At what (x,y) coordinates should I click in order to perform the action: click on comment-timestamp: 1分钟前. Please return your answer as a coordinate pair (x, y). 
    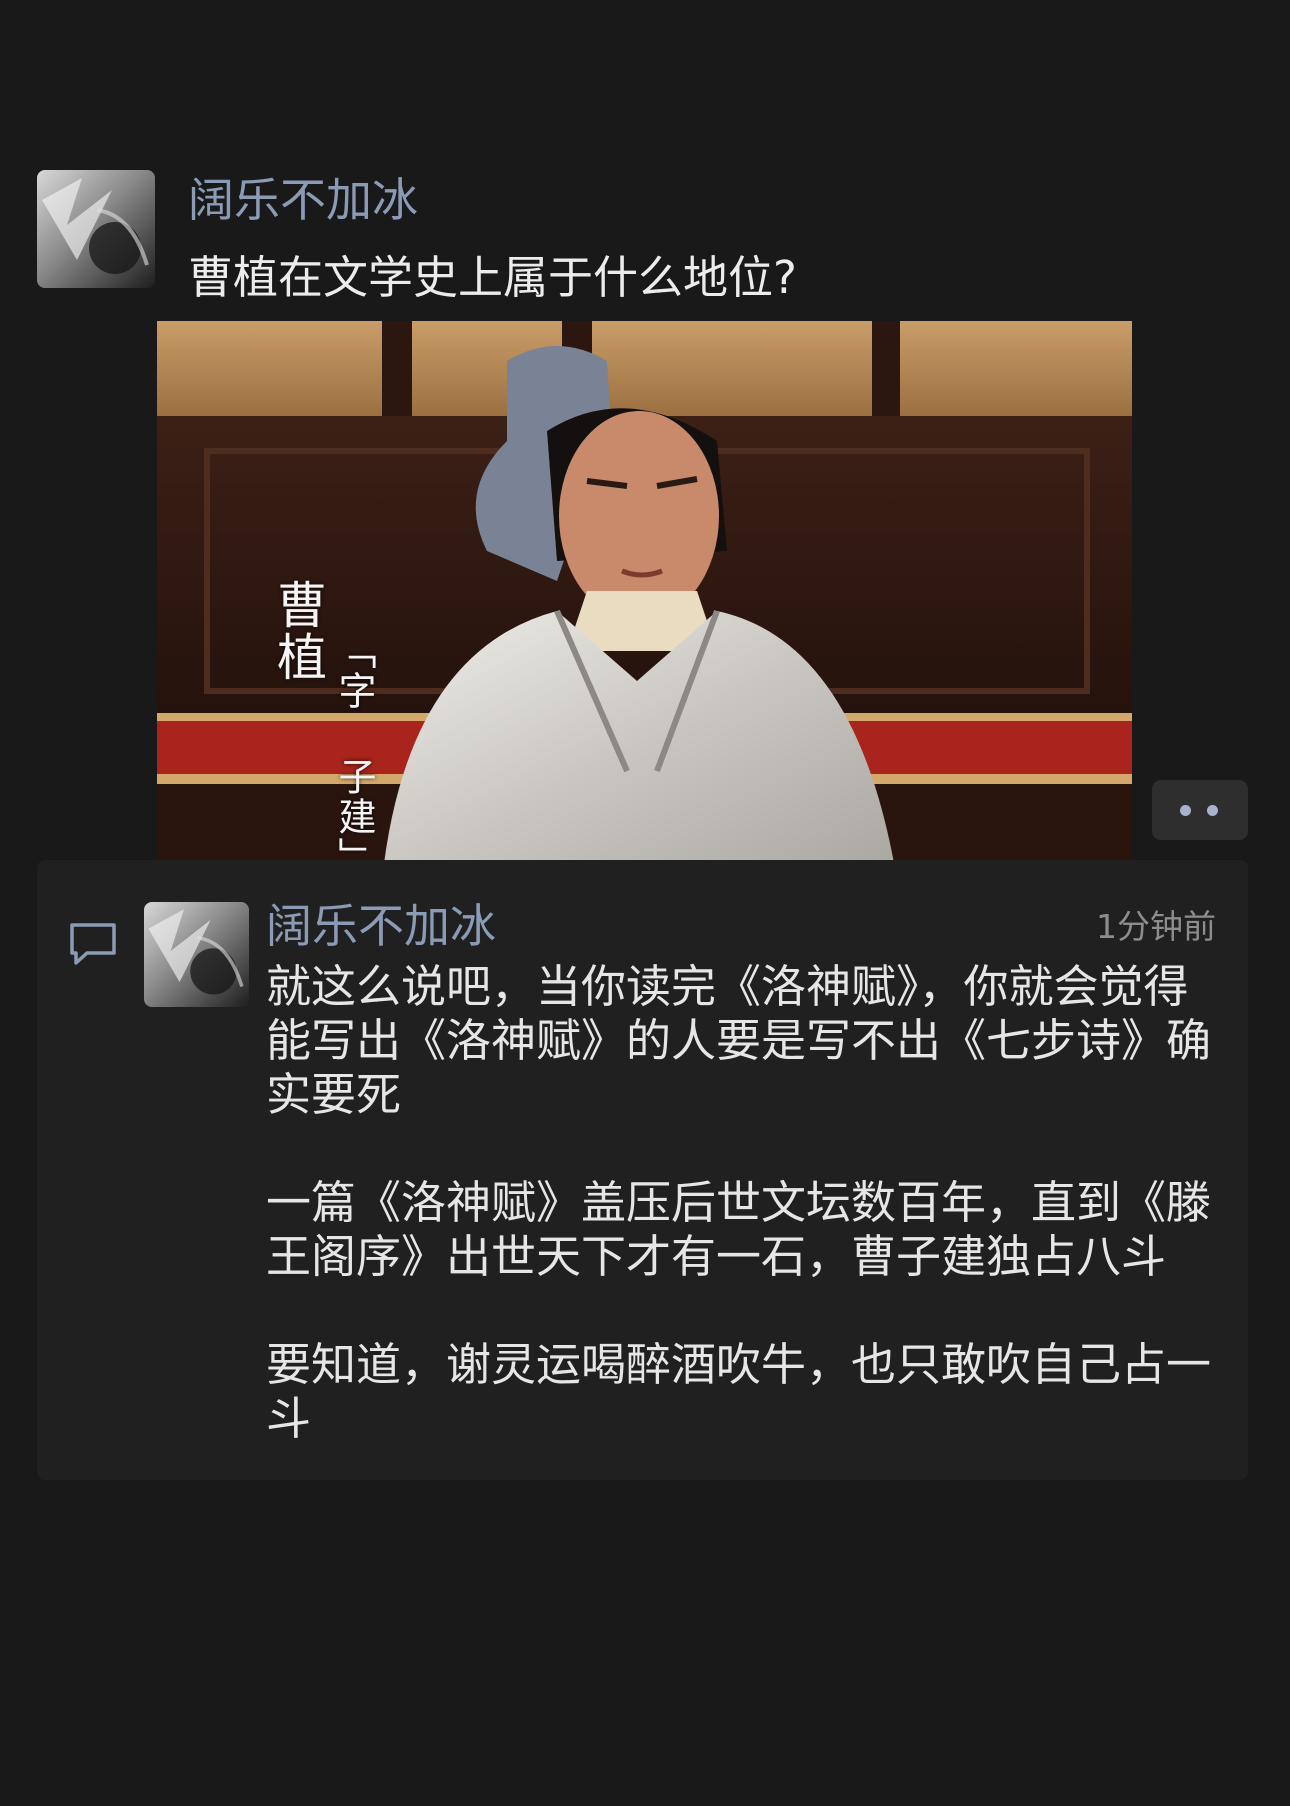
    Looking at the image, I should click on (1156, 926).